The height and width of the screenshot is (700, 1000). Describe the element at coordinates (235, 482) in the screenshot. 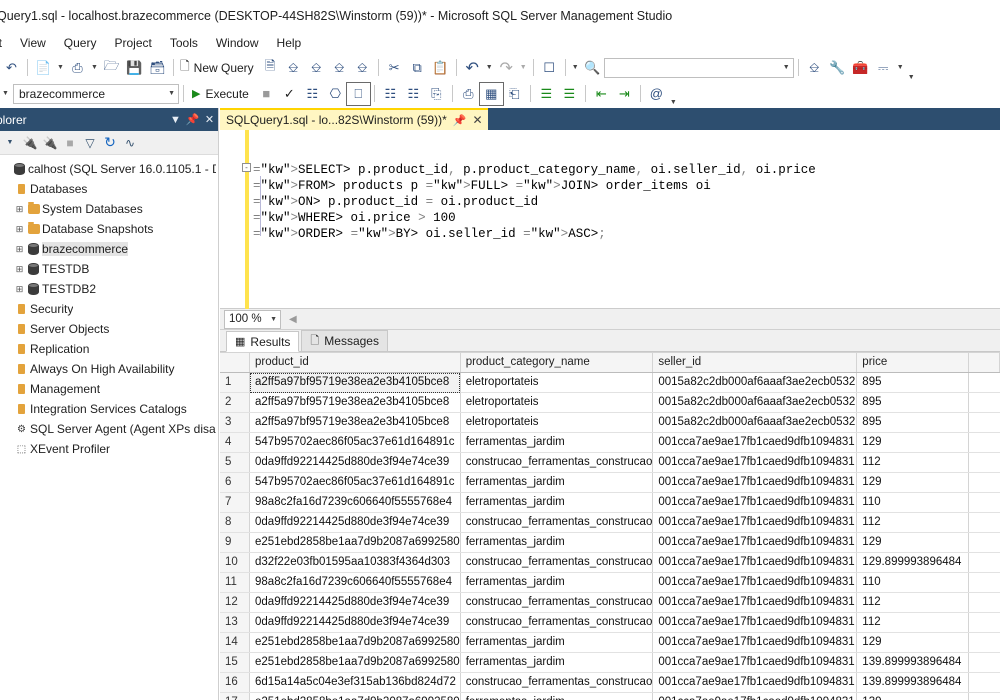

I see `row-number-cell: 6` at that location.